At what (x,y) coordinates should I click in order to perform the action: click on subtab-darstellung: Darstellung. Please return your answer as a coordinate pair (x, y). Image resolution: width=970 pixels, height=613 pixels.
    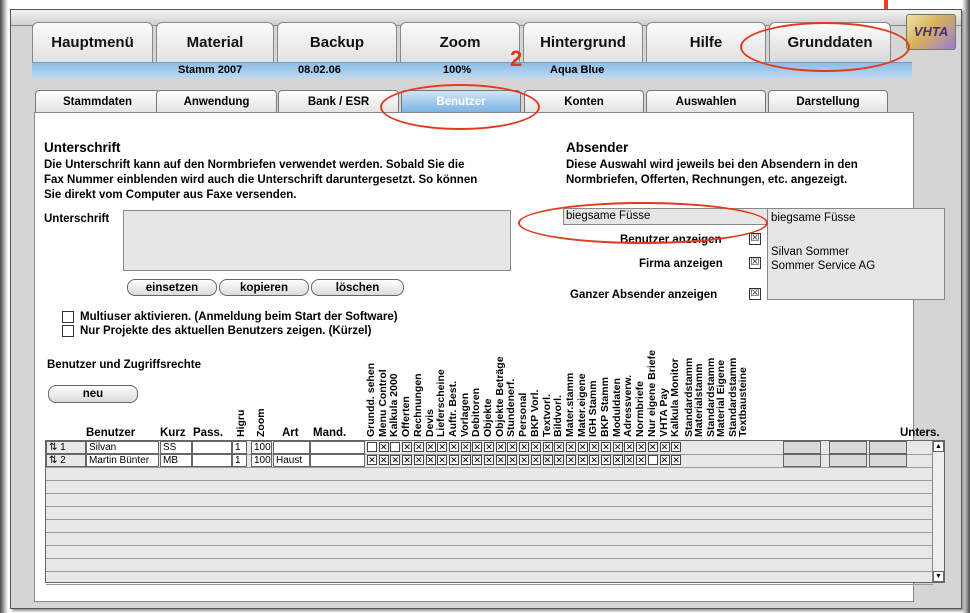
    Looking at the image, I should click on (828, 101).